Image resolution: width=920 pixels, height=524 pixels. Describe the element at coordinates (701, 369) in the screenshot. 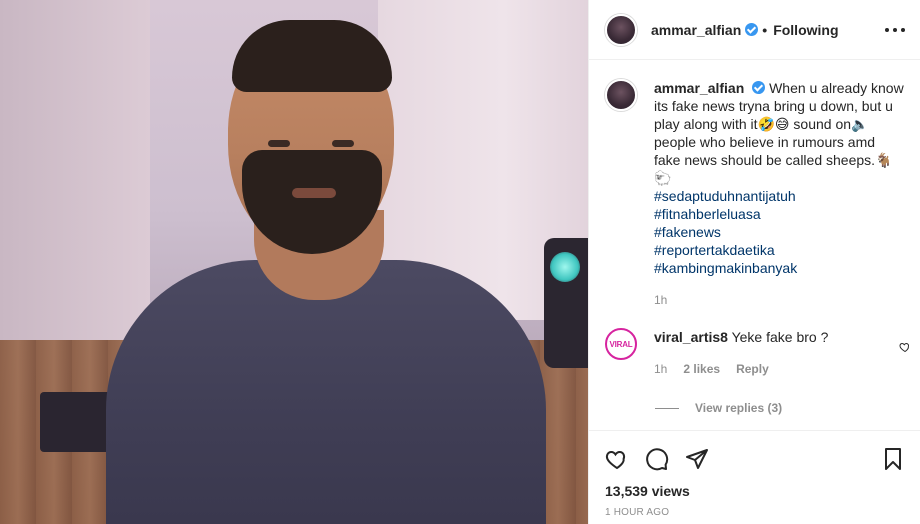

I see `comment-likes-link: 2 likes` at that location.